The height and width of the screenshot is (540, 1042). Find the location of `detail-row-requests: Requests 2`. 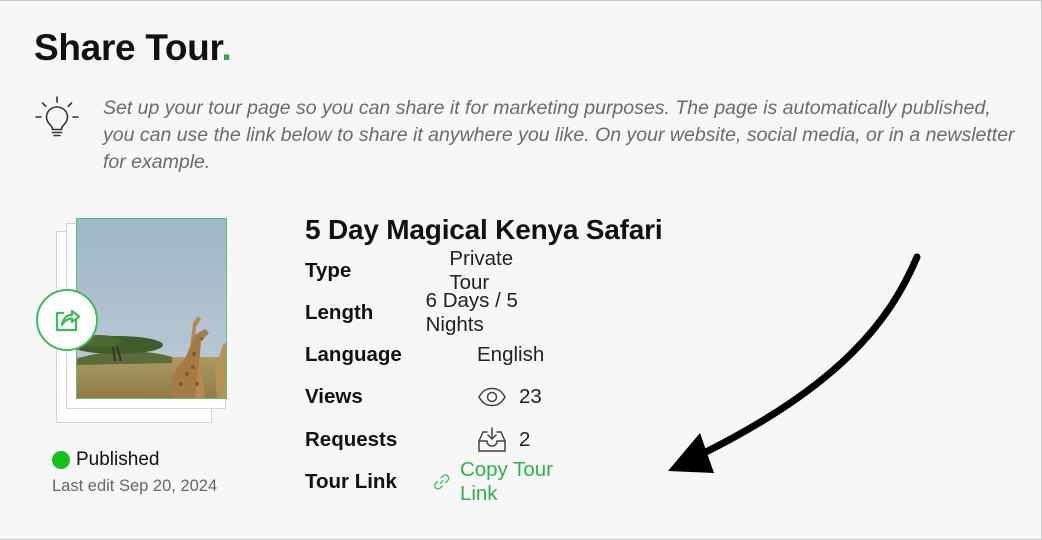

detail-row-requests: Requests 2 is located at coordinates (417, 440).